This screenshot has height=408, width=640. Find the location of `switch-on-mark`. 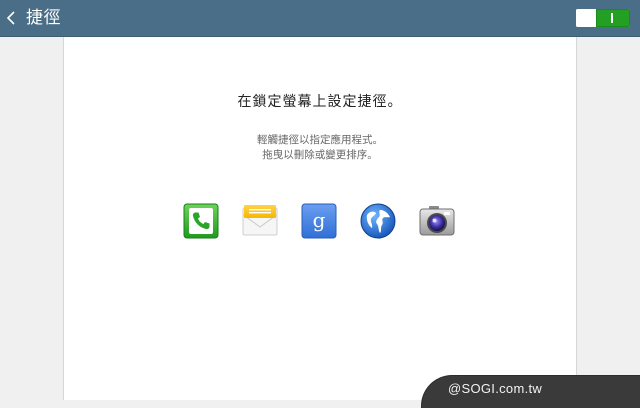

switch-on-mark is located at coordinates (612, 18).